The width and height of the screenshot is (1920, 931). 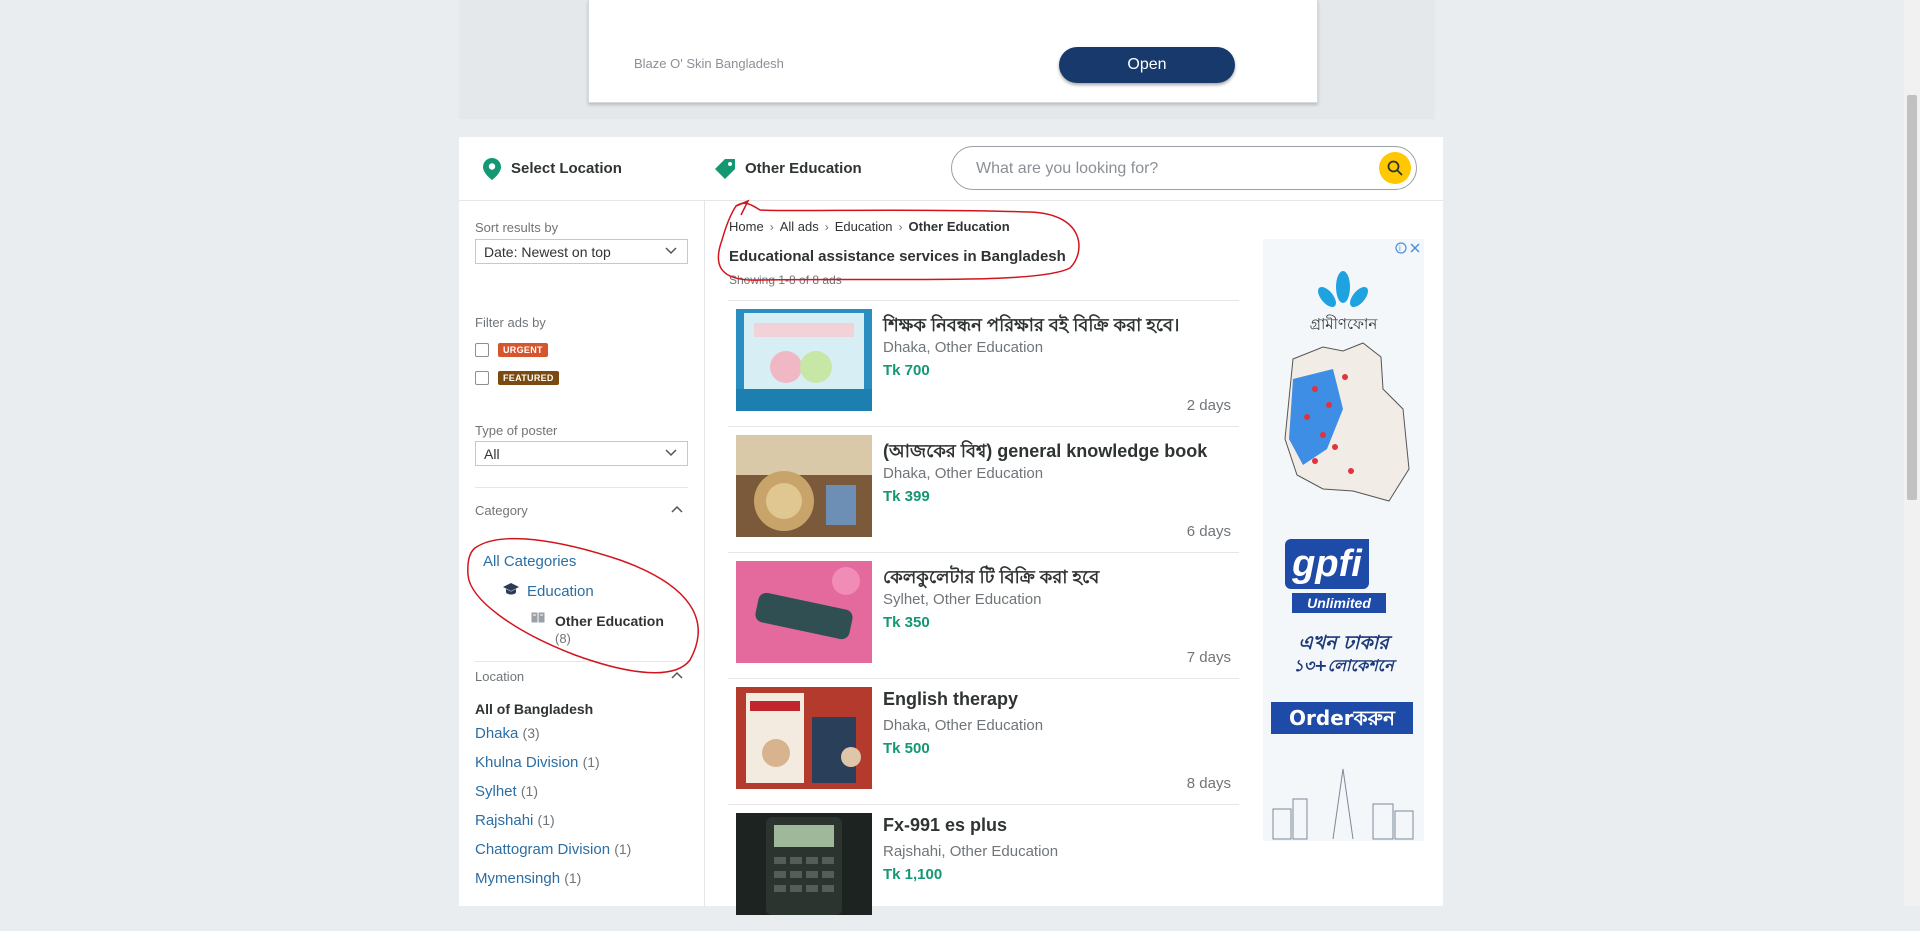 I want to click on location-item: Sylhet (1), so click(x=506, y=791).